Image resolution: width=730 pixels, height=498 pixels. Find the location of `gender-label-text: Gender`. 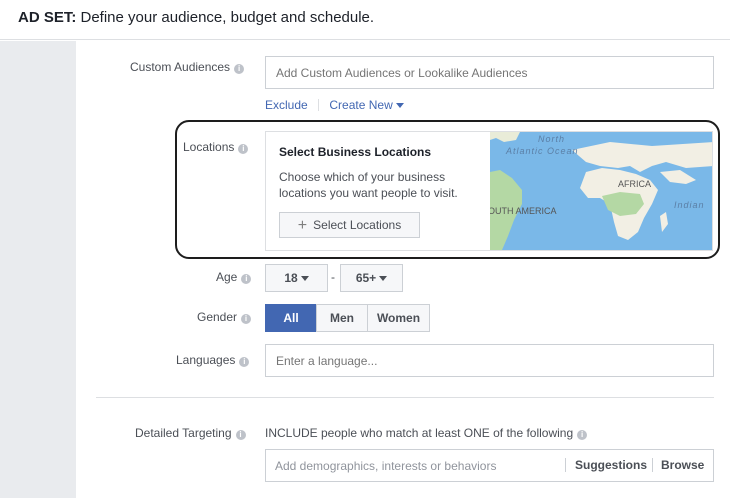

gender-label-text: Gender is located at coordinates (217, 317).